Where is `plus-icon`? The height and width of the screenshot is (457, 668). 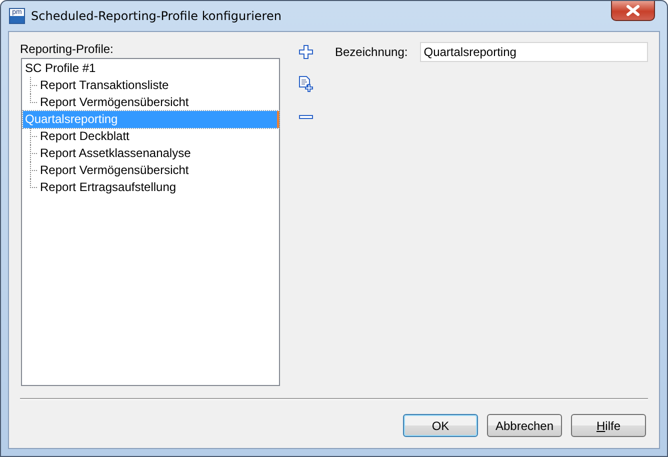
plus-icon is located at coordinates (306, 52).